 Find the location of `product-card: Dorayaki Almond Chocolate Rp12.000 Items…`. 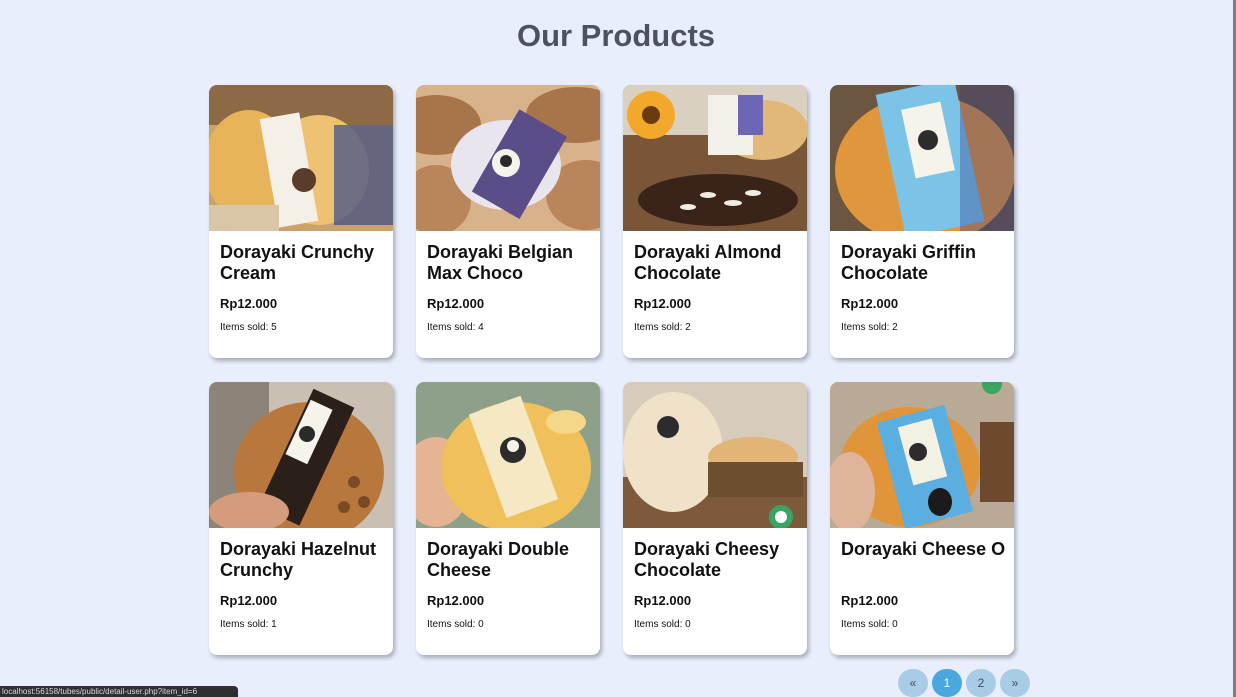

product-card: Dorayaki Almond Chocolate Rp12.000 Items… is located at coordinates (715, 221).